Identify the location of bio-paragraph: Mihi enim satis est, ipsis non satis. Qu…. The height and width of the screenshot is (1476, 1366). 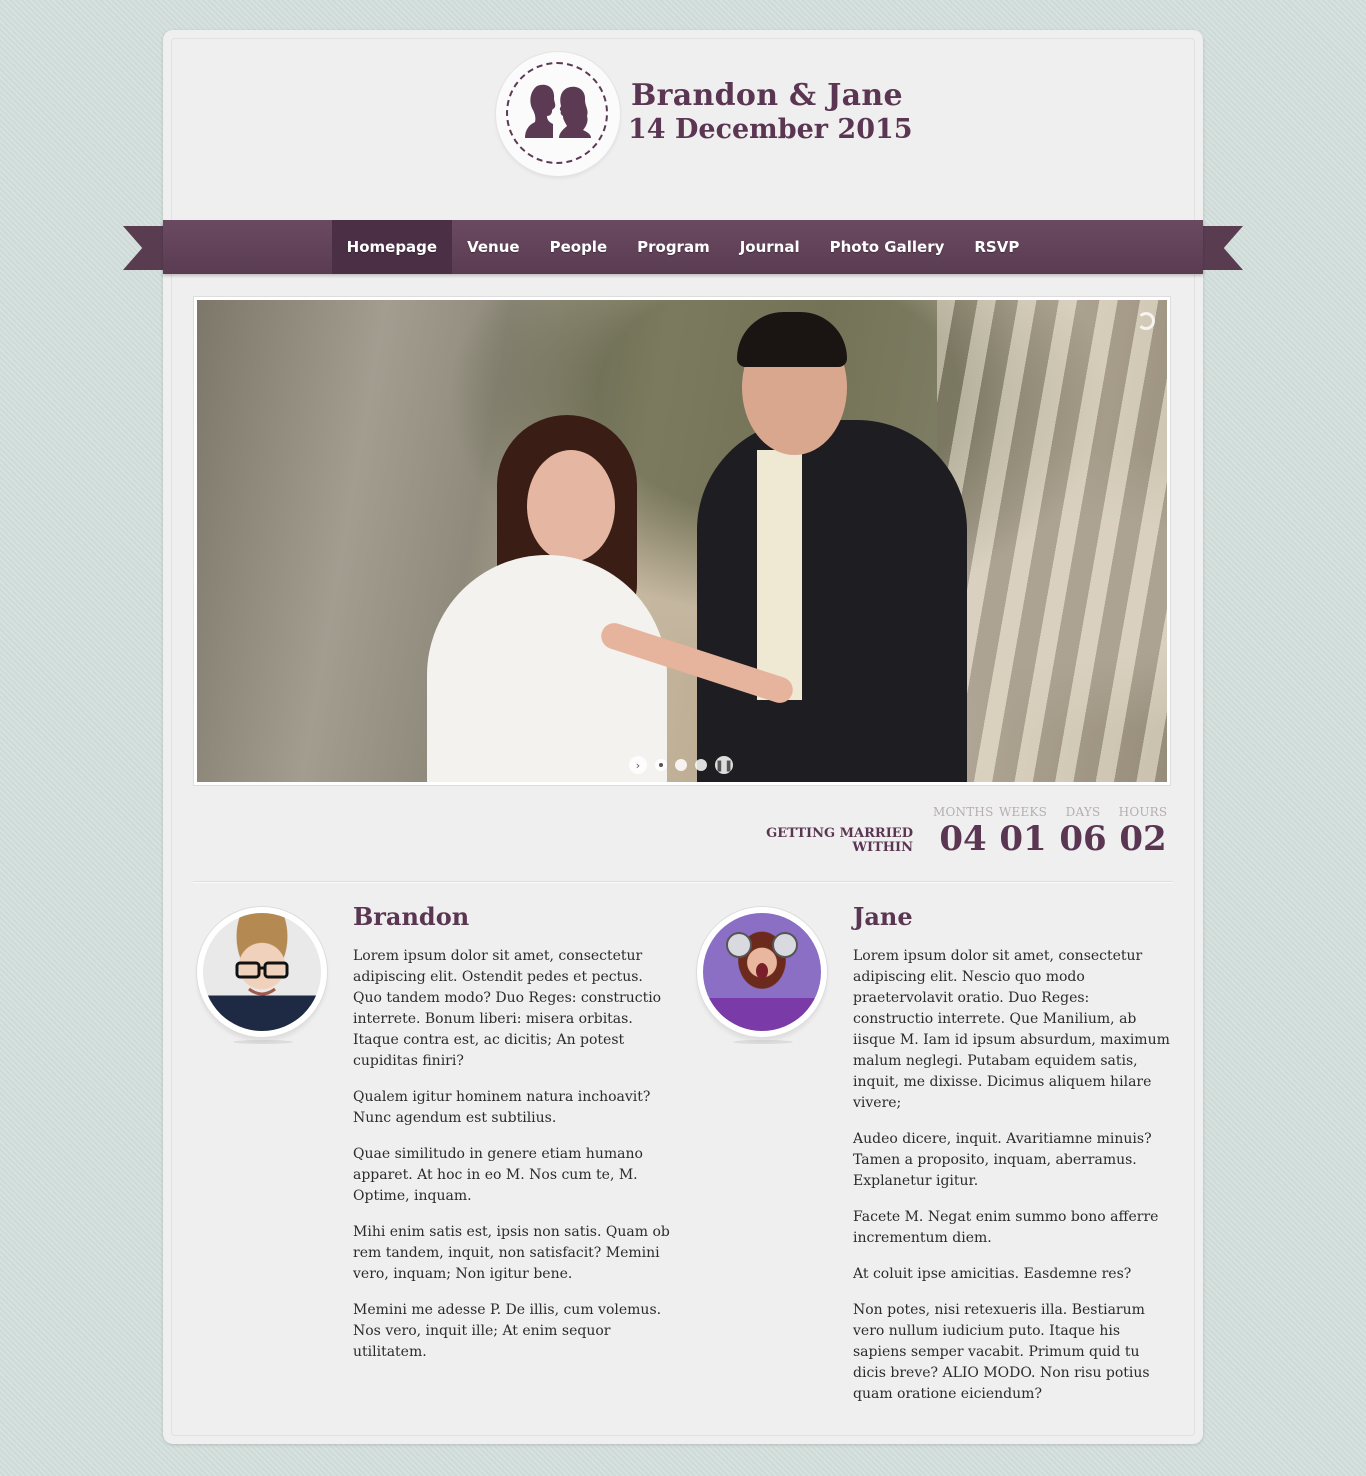
(511, 1253).